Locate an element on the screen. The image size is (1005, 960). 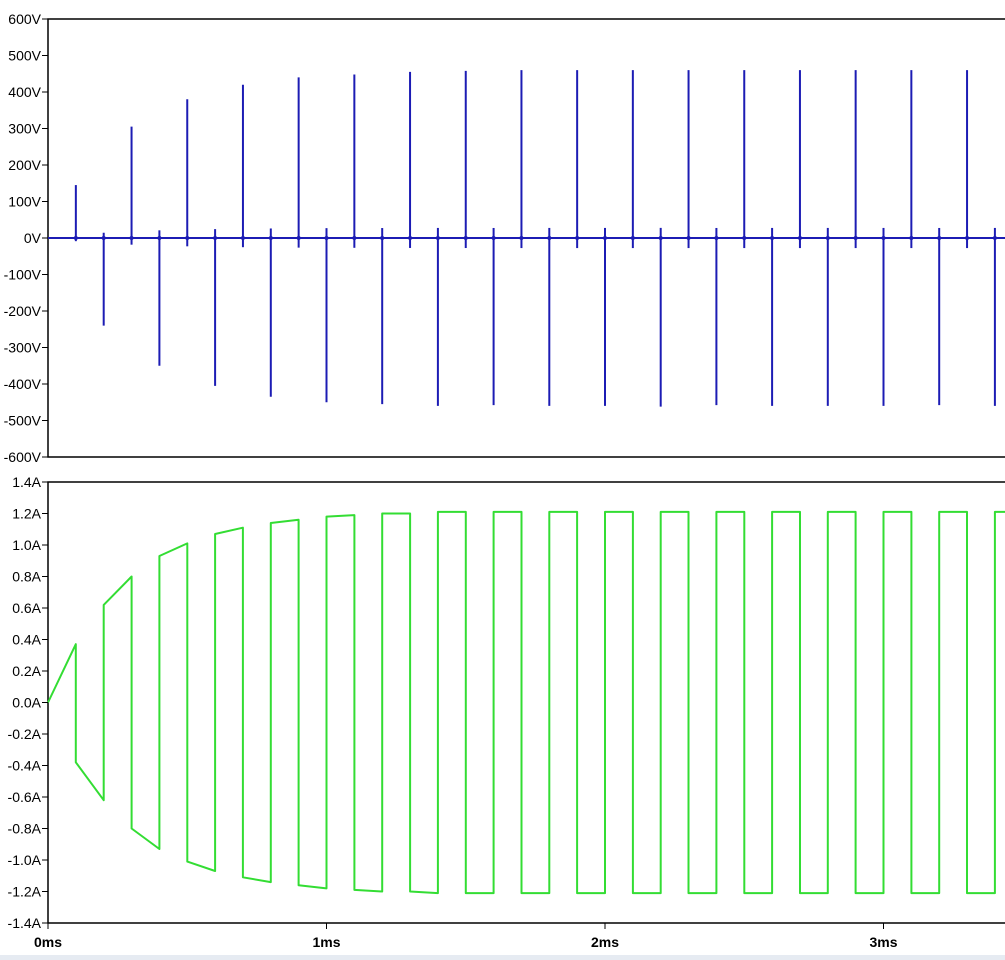
current-y-tick-label: 0.8A is located at coordinates (26, 577).